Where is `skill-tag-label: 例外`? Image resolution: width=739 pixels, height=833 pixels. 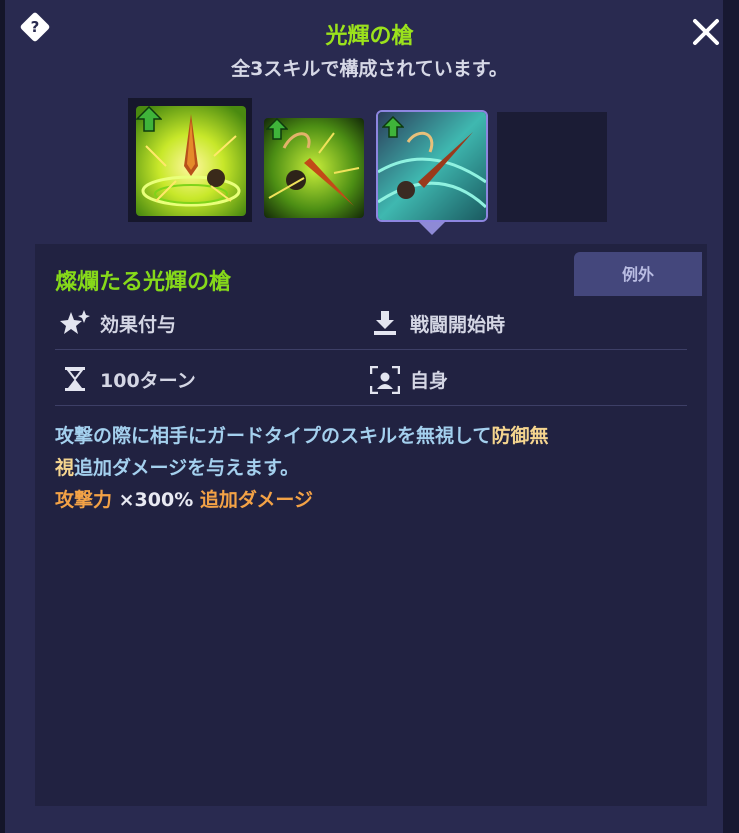 skill-tag-label: 例外 is located at coordinates (637, 274).